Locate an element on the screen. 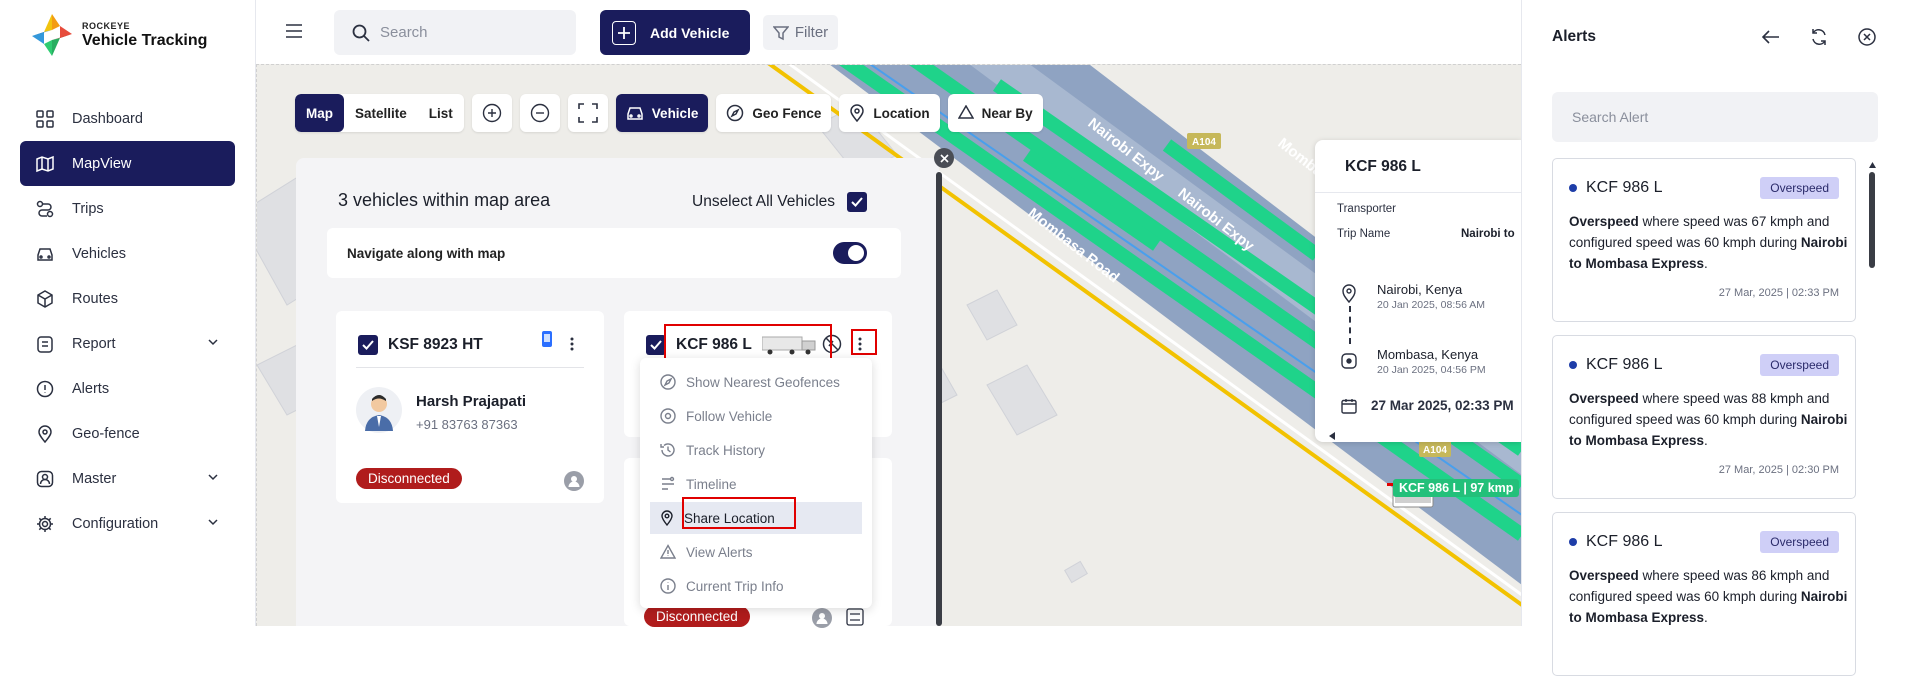 The image size is (1919, 676). report-icon is located at coordinates (45, 344).